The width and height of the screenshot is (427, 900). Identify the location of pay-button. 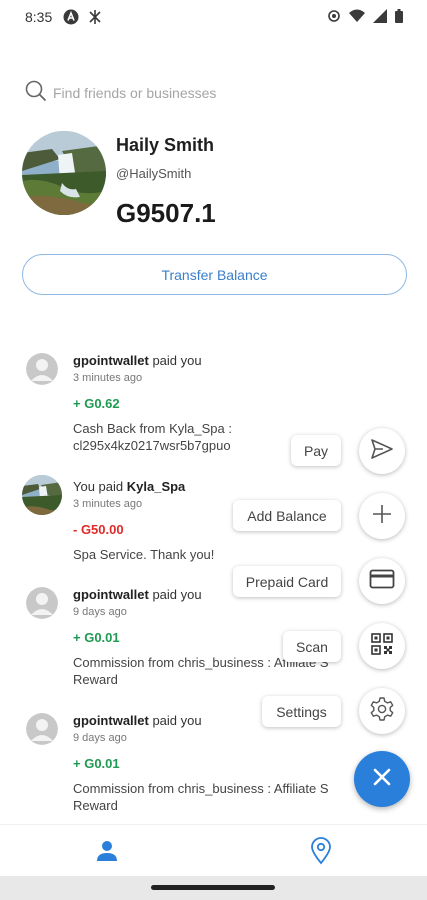
(382, 451).